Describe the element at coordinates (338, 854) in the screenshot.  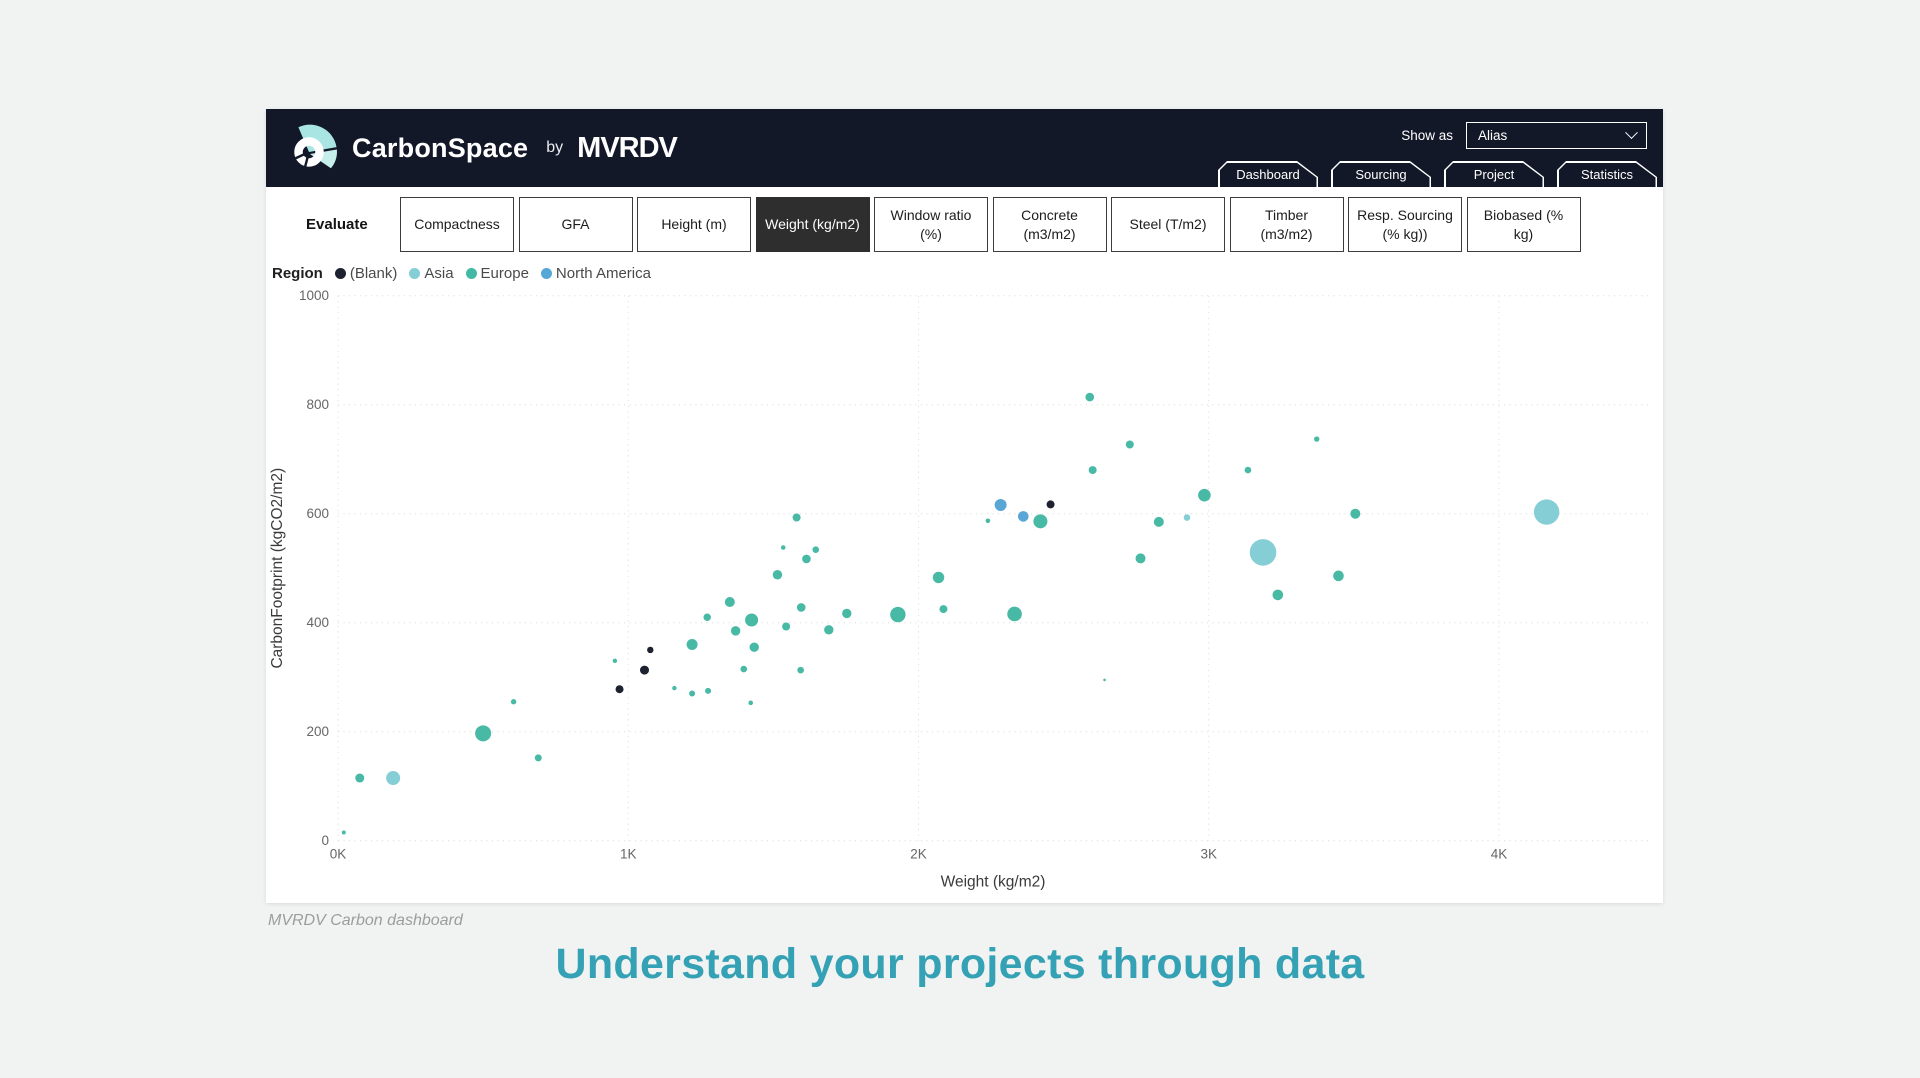
I see `x-tick-label: 0K` at that location.